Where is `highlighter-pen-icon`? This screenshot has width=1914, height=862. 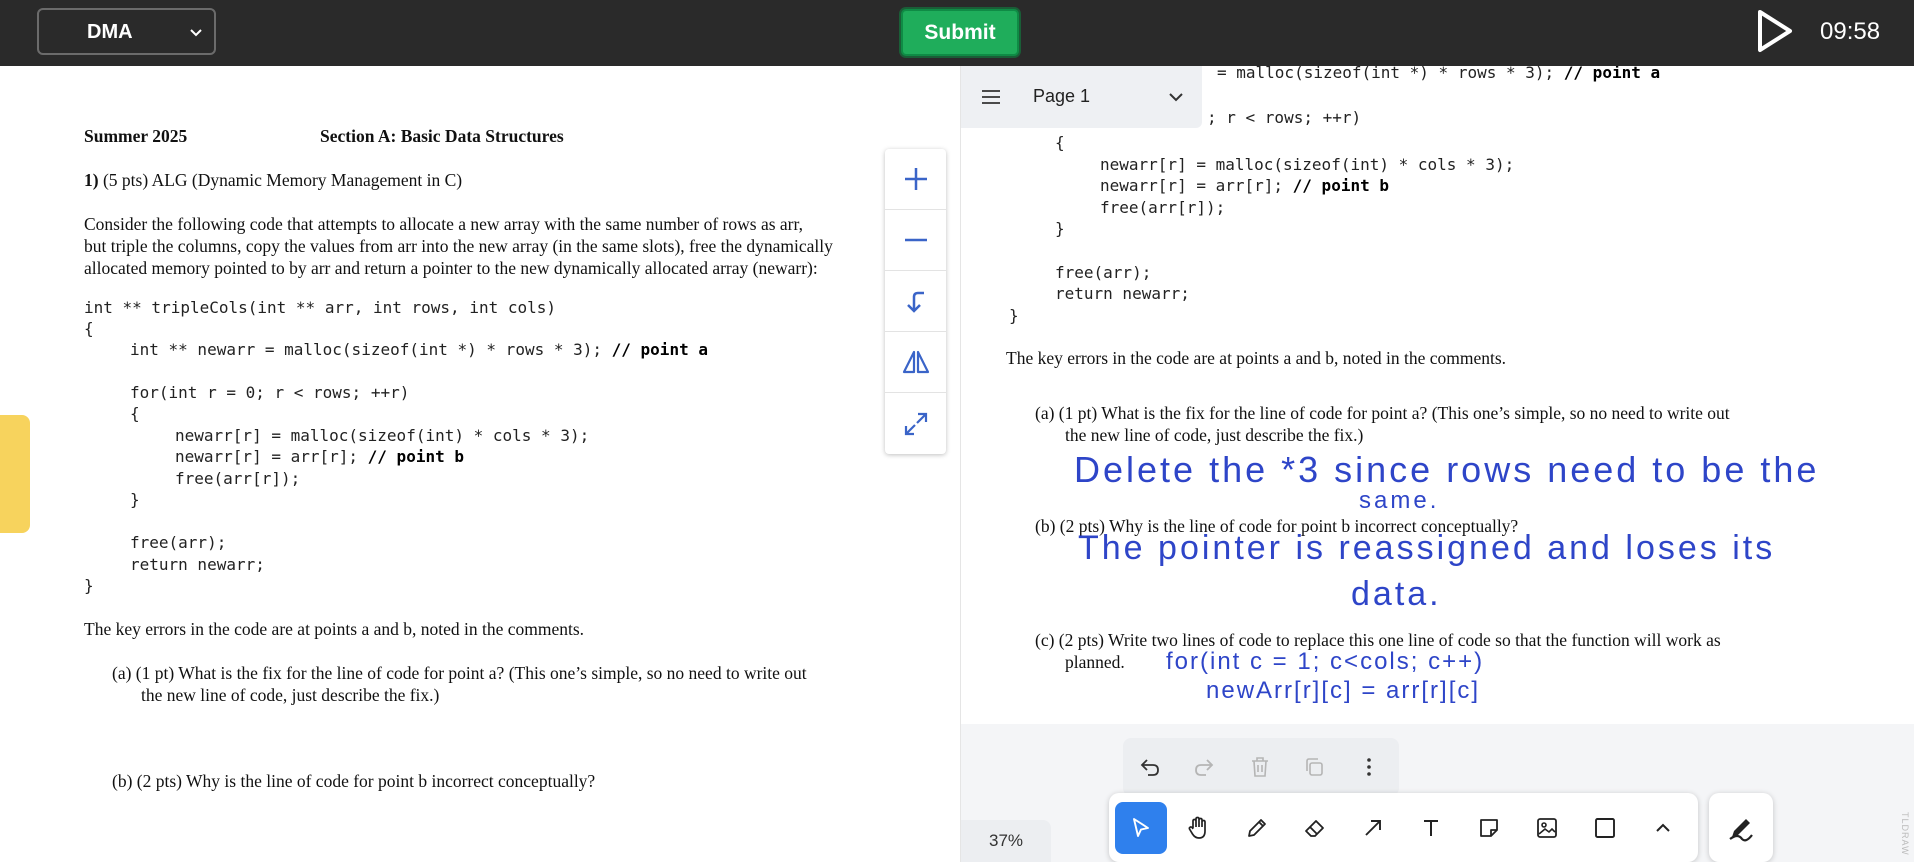 highlighter-pen-icon is located at coordinates (1741, 829).